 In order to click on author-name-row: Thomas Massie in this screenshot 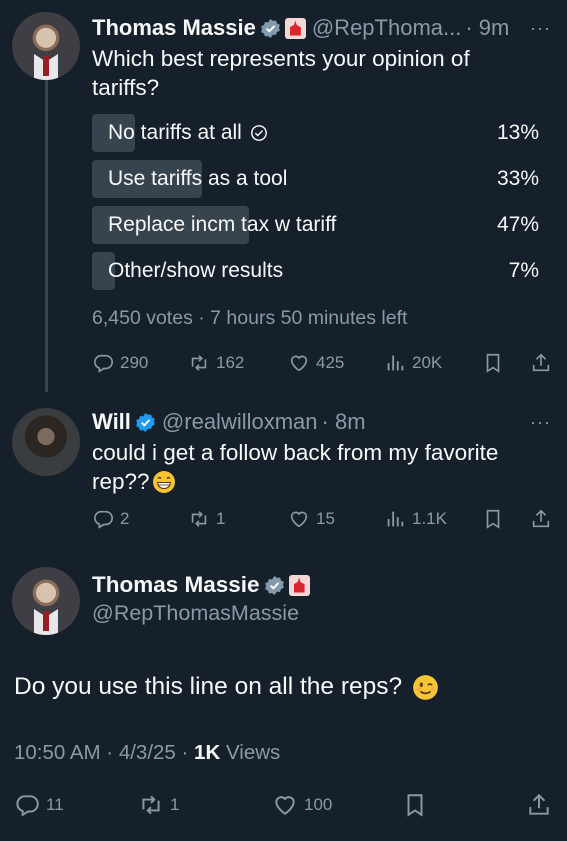, I will do `click(201, 585)`.